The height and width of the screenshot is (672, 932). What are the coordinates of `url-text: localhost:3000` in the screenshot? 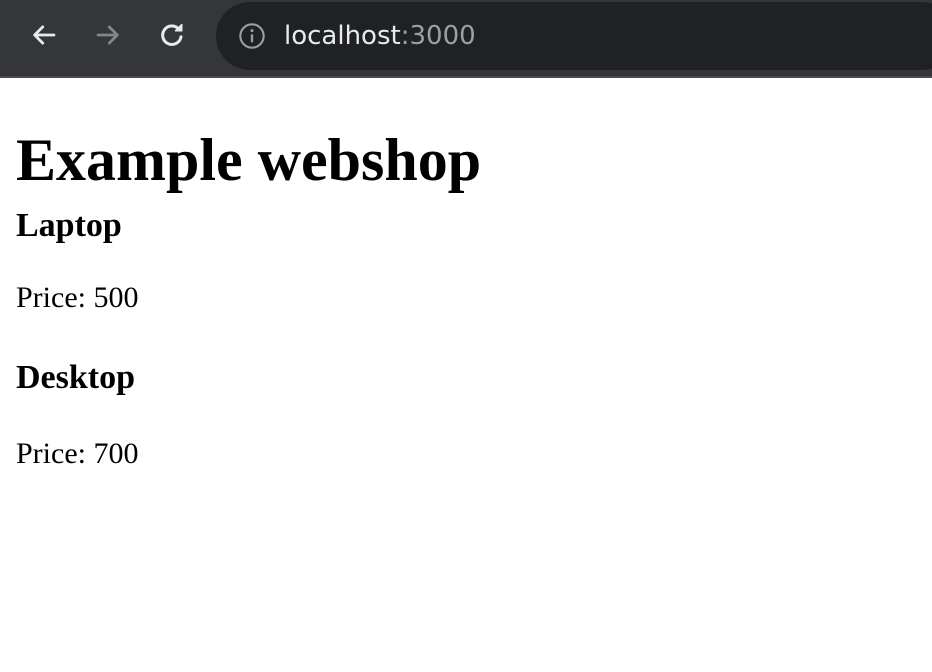 It's located at (380, 36).